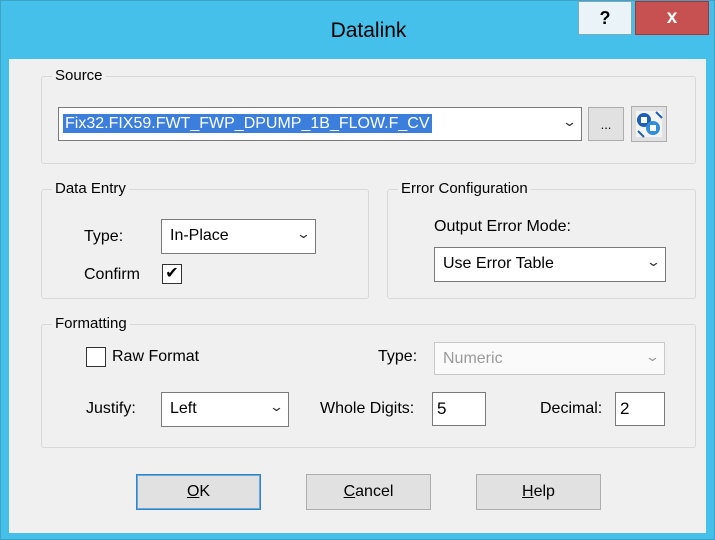 This screenshot has height=540, width=715. Describe the element at coordinates (112, 274) in the screenshot. I see `confirm-label: Confirm` at that location.